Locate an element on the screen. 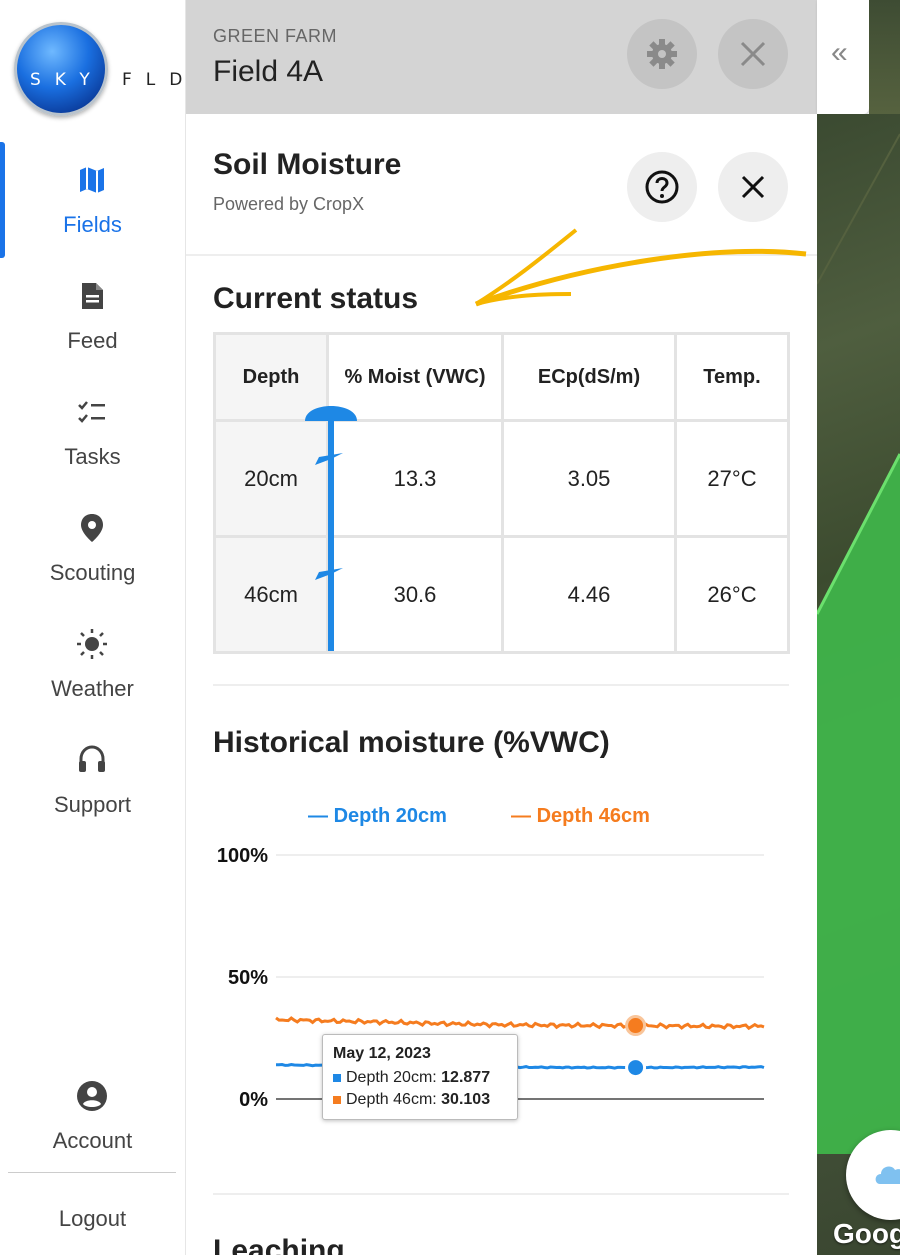  tooltip-value: 12.877 is located at coordinates (466, 1077).